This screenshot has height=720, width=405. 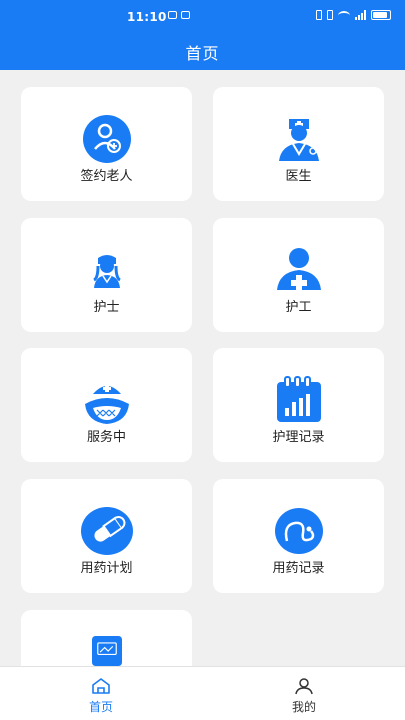 What do you see at coordinates (344, 15) in the screenshot?
I see `wifi-icon` at bounding box center [344, 15].